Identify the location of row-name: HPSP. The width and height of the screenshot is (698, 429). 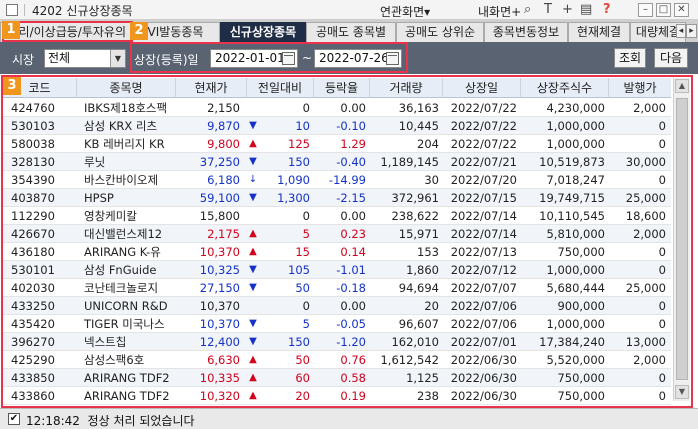
(99, 198).